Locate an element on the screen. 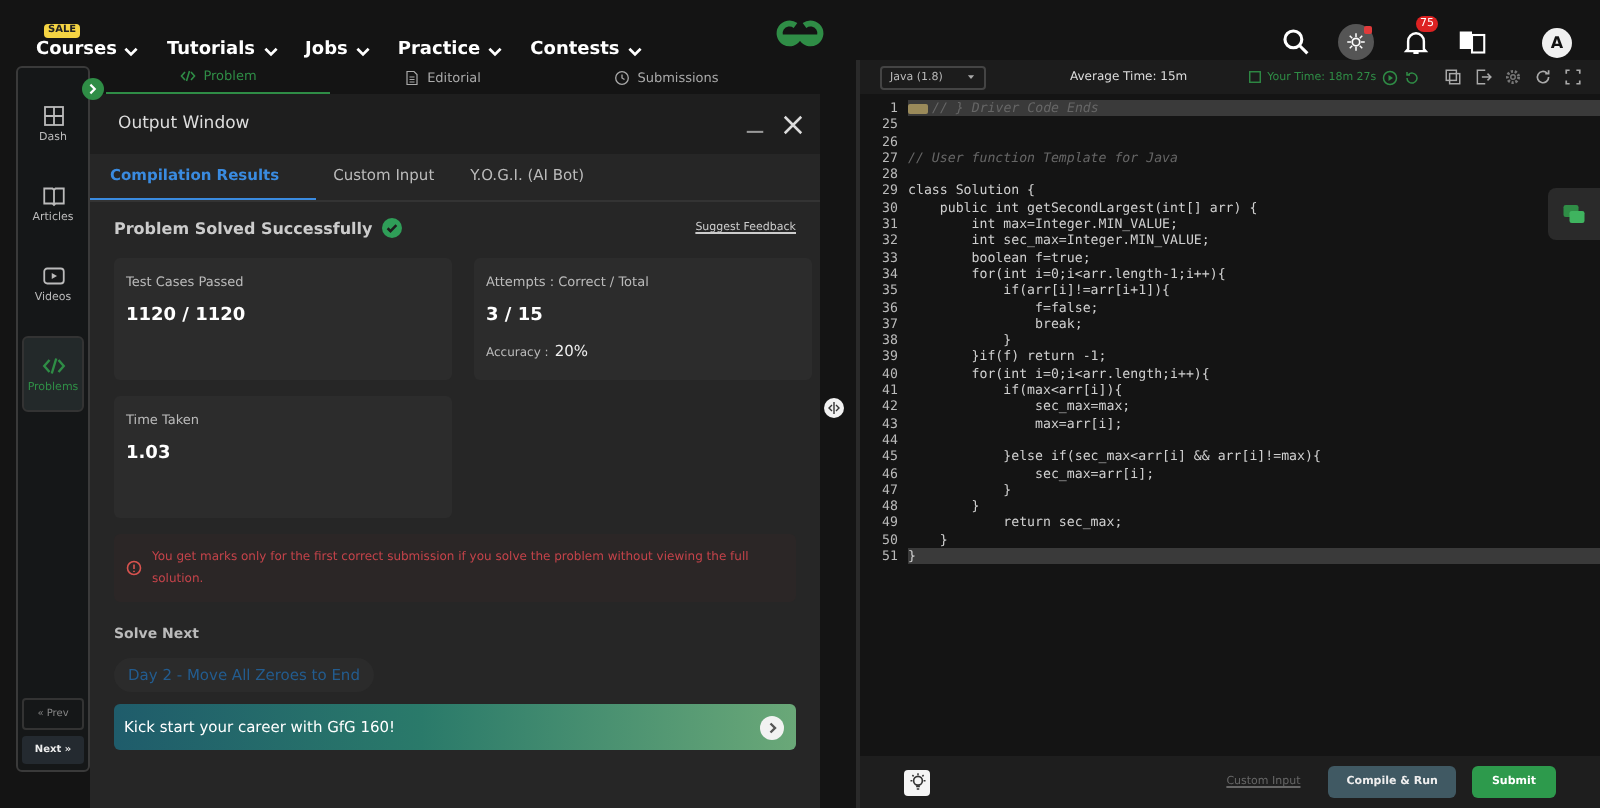 The height and width of the screenshot is (808, 1600). chat-button is located at coordinates (1574, 214).